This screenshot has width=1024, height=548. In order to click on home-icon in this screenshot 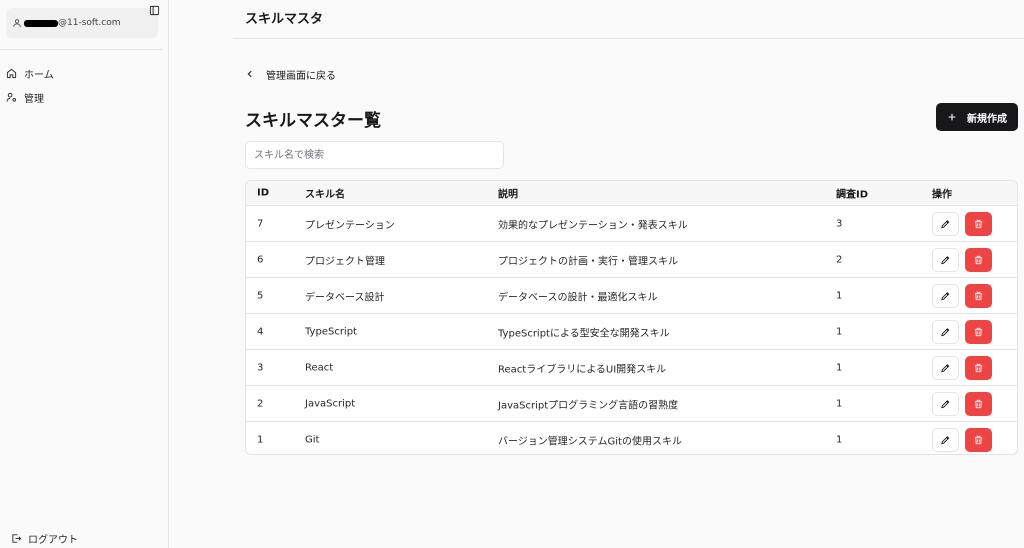, I will do `click(12, 74)`.